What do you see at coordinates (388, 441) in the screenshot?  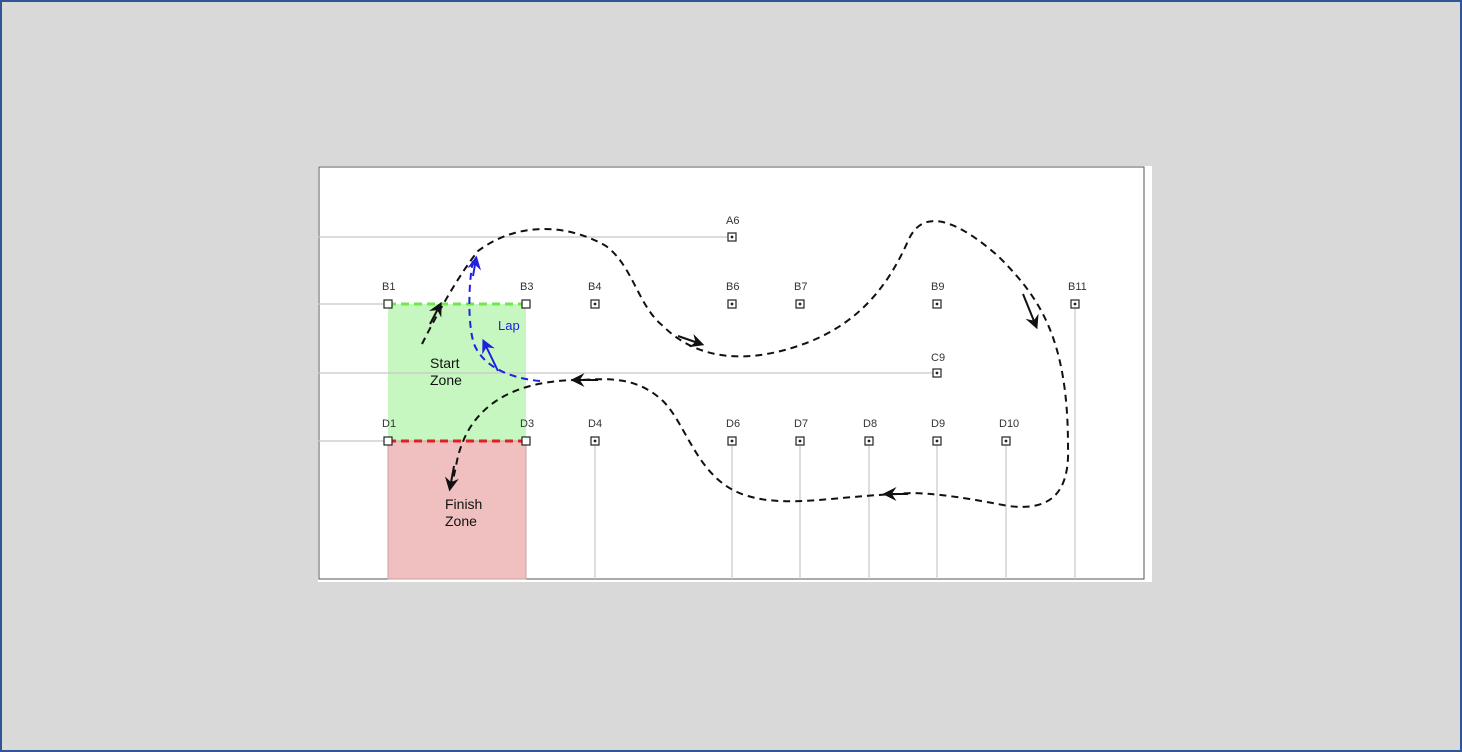 I see `marker-d1` at bounding box center [388, 441].